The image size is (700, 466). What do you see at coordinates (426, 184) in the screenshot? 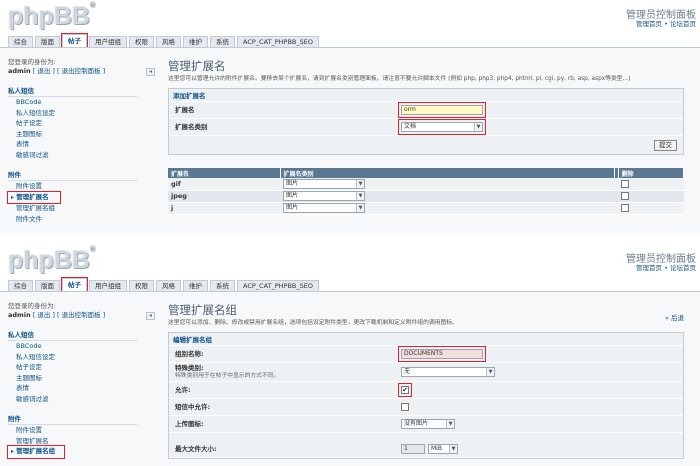
I see `table-row: gif 图片 ▼` at bounding box center [426, 184].